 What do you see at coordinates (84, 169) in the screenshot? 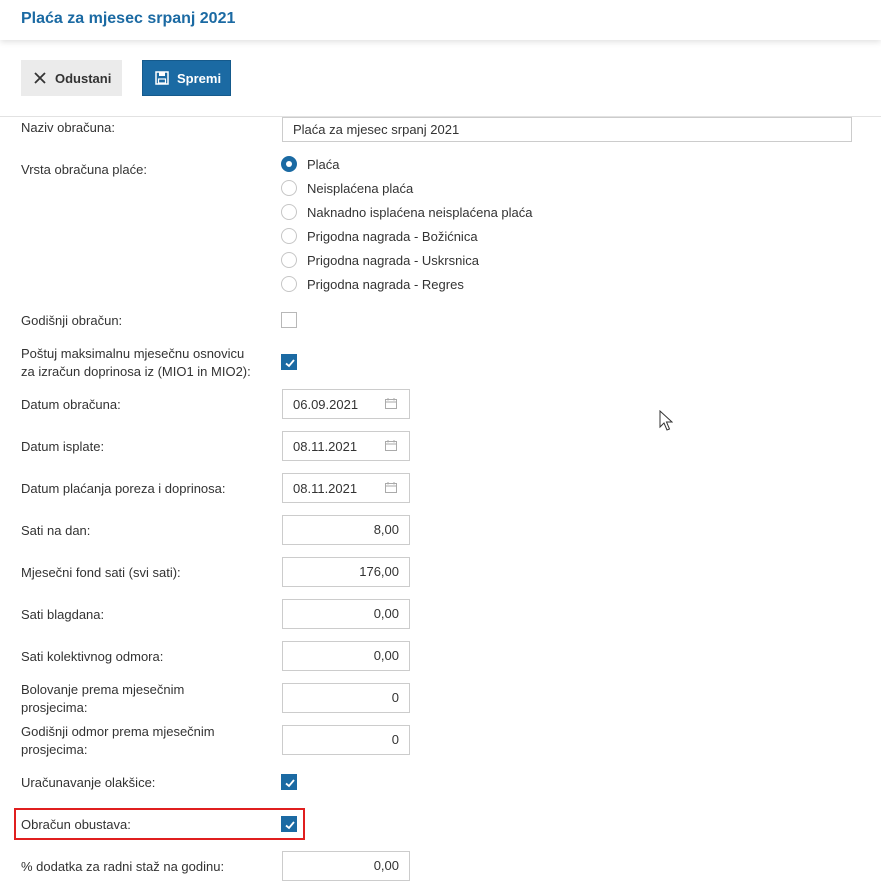
I see `vrsta-label: Vrsta obračuna plaće:` at bounding box center [84, 169].